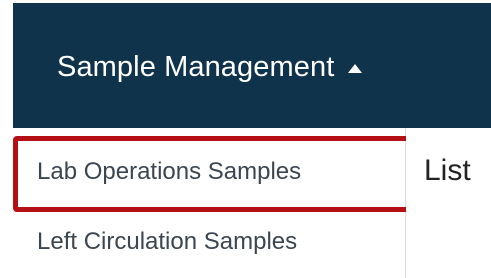  I want to click on sample-management-menu: Sample Management, so click(210, 67).